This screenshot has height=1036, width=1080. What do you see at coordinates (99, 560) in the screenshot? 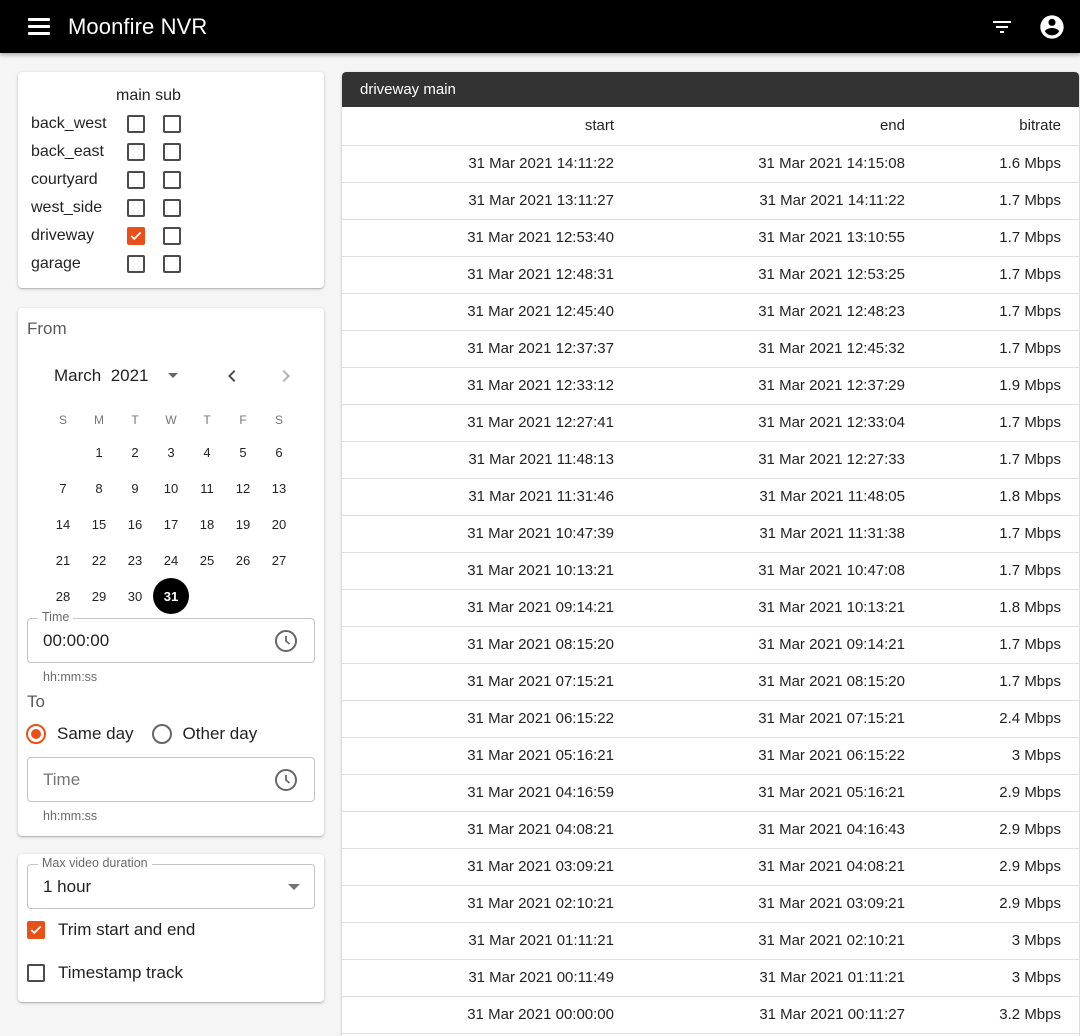
I see `calendar-day: 22` at bounding box center [99, 560].